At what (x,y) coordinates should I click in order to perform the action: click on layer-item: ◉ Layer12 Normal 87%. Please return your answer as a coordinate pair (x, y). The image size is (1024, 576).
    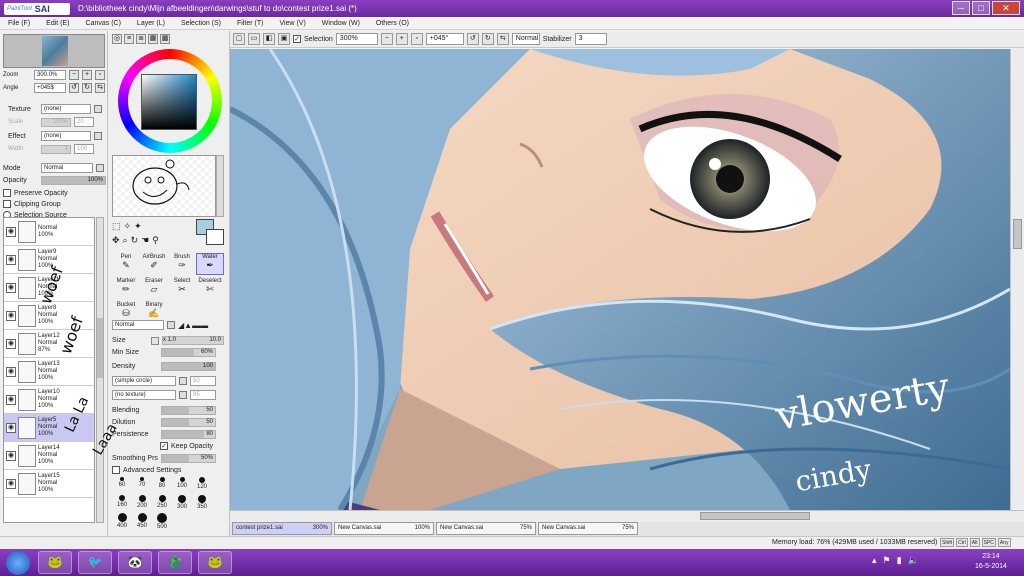
    Looking at the image, I should click on (49, 344).